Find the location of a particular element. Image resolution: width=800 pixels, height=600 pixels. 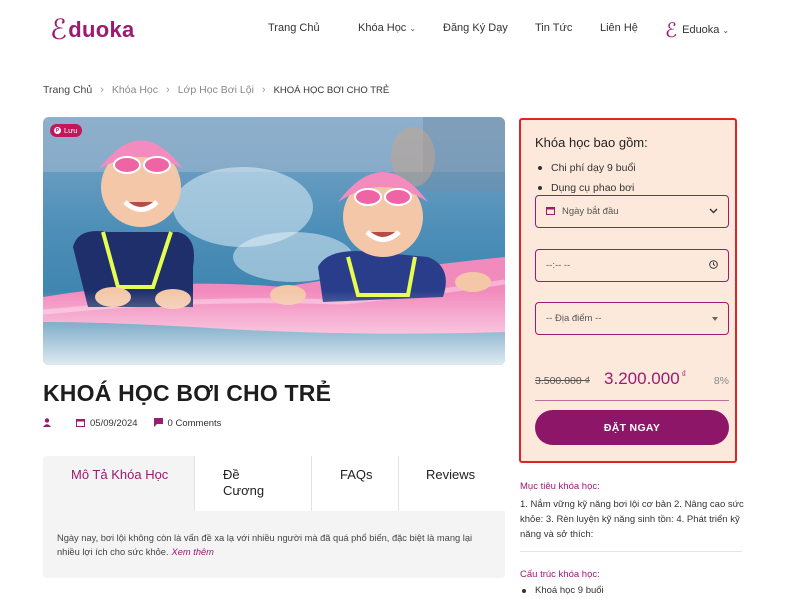

comment-icon is located at coordinates (158, 423).